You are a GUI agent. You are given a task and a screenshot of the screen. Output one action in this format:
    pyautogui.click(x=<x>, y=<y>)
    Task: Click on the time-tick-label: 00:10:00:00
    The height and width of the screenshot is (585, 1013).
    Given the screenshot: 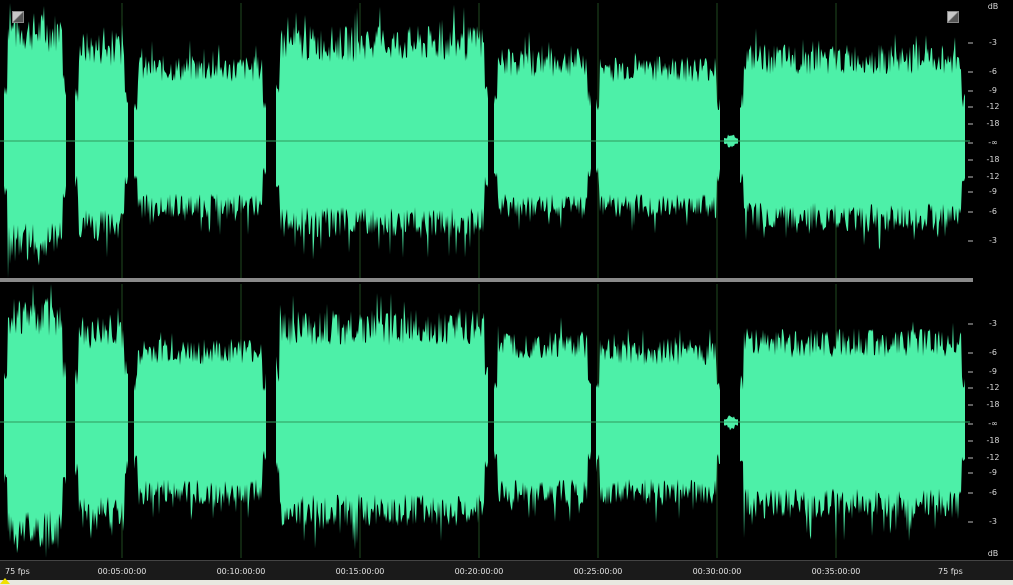 What is the action you would take?
    pyautogui.click(x=241, y=571)
    